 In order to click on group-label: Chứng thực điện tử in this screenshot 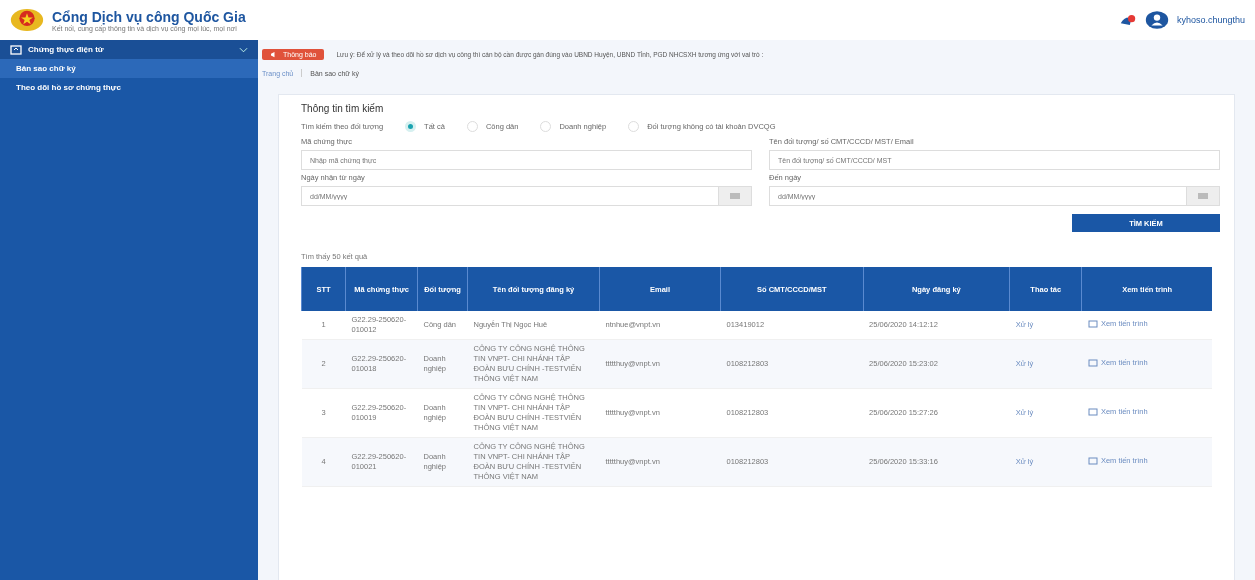, I will do `click(66, 49)`.